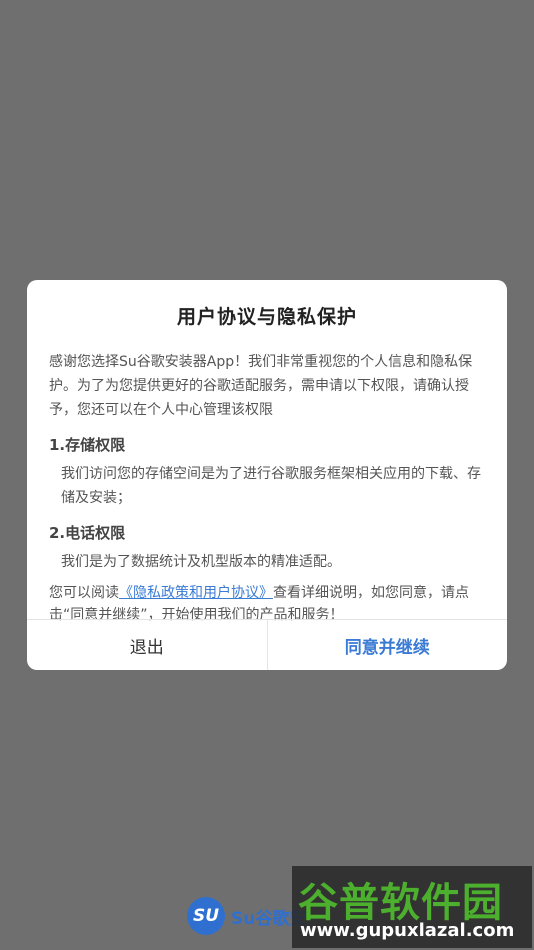  I want to click on consent-prefix: 您可以阅读, so click(84, 593).